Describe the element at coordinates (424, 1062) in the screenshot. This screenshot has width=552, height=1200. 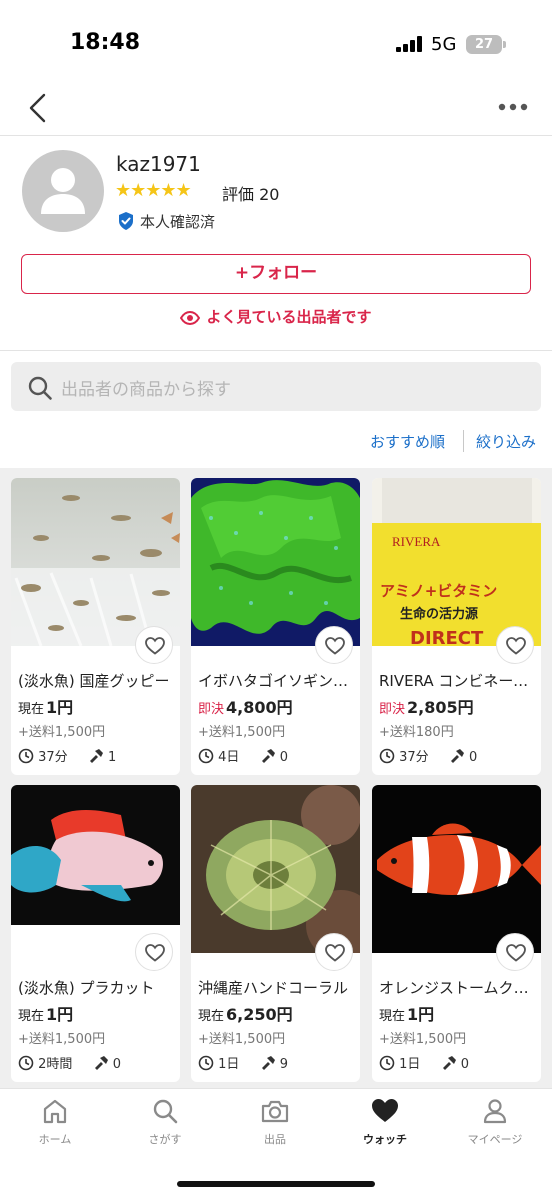
I see `product-meta: 1日 0` at that location.